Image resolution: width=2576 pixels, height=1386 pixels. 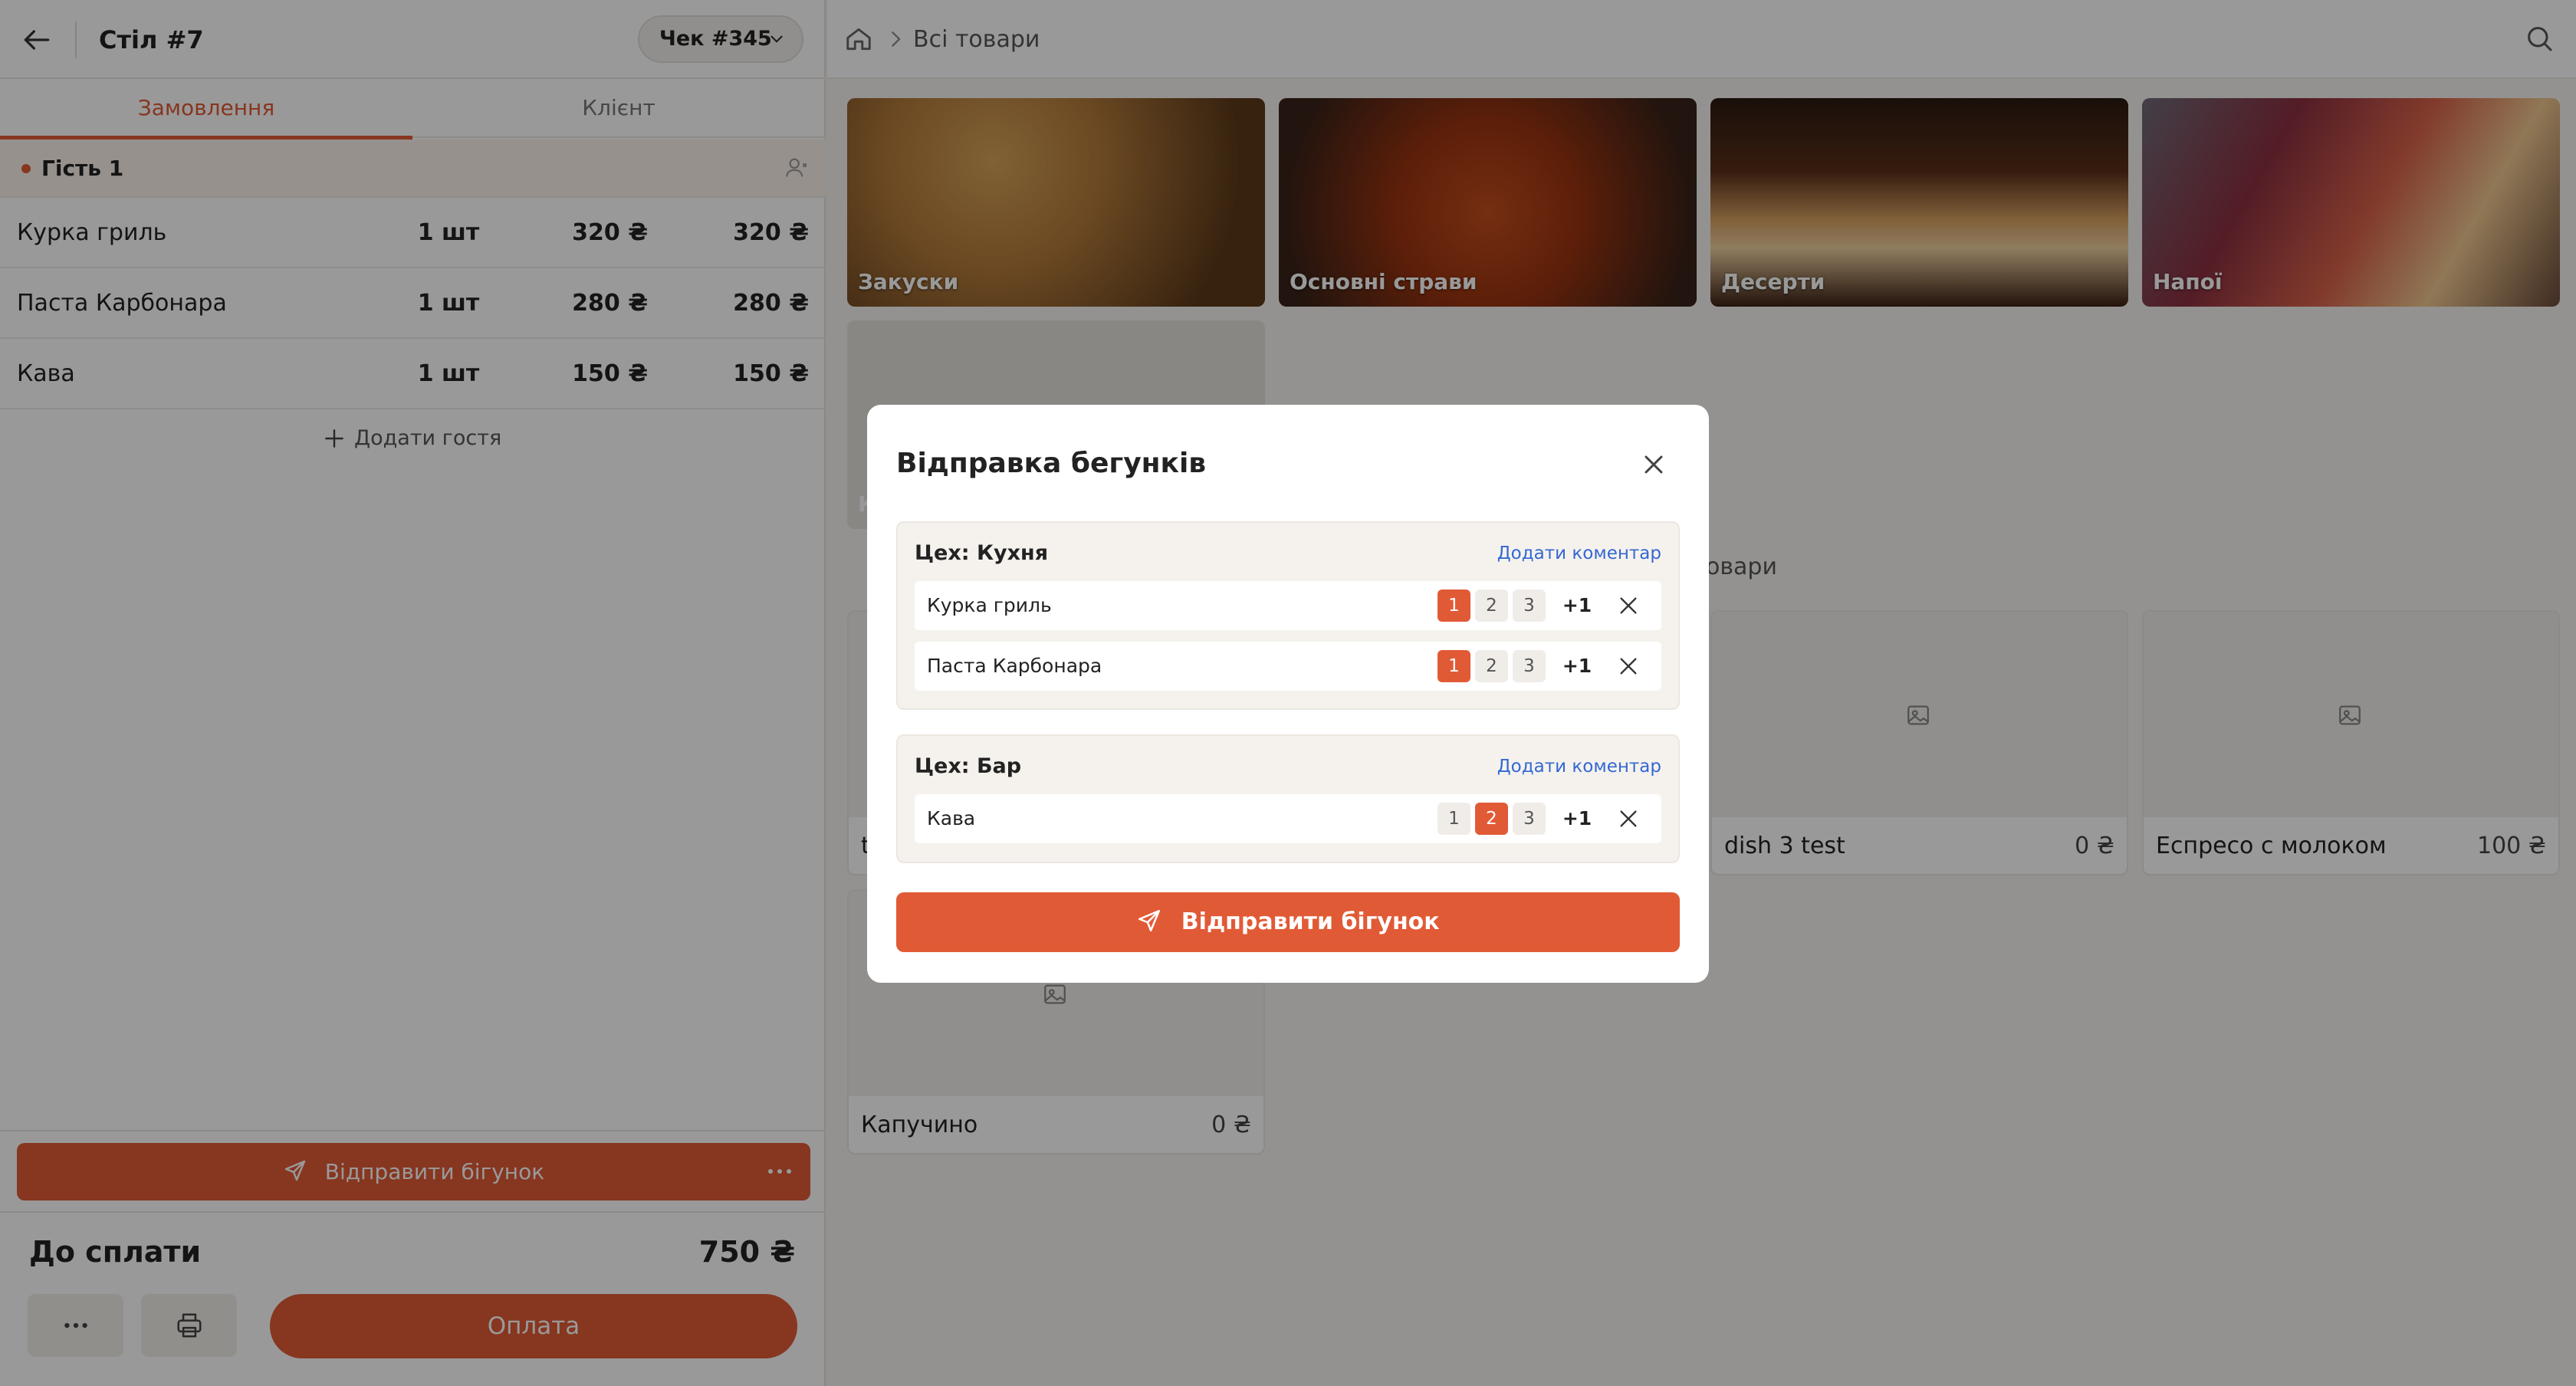 I want to click on ticket-item: Кава 1 2 3 +1, so click(x=1288, y=818).